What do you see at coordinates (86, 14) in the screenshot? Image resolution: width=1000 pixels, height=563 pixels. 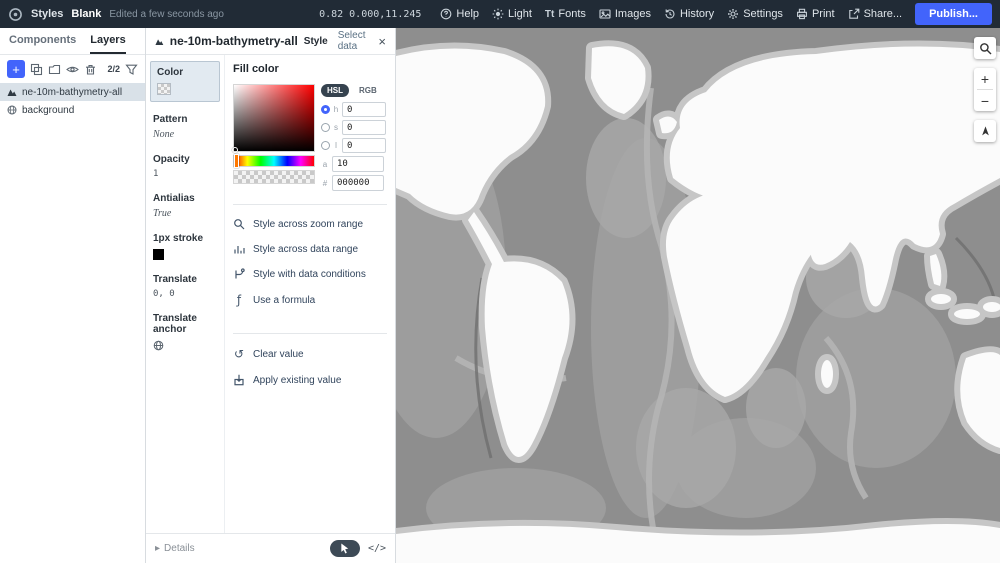 I see `style-name: Blank` at bounding box center [86, 14].